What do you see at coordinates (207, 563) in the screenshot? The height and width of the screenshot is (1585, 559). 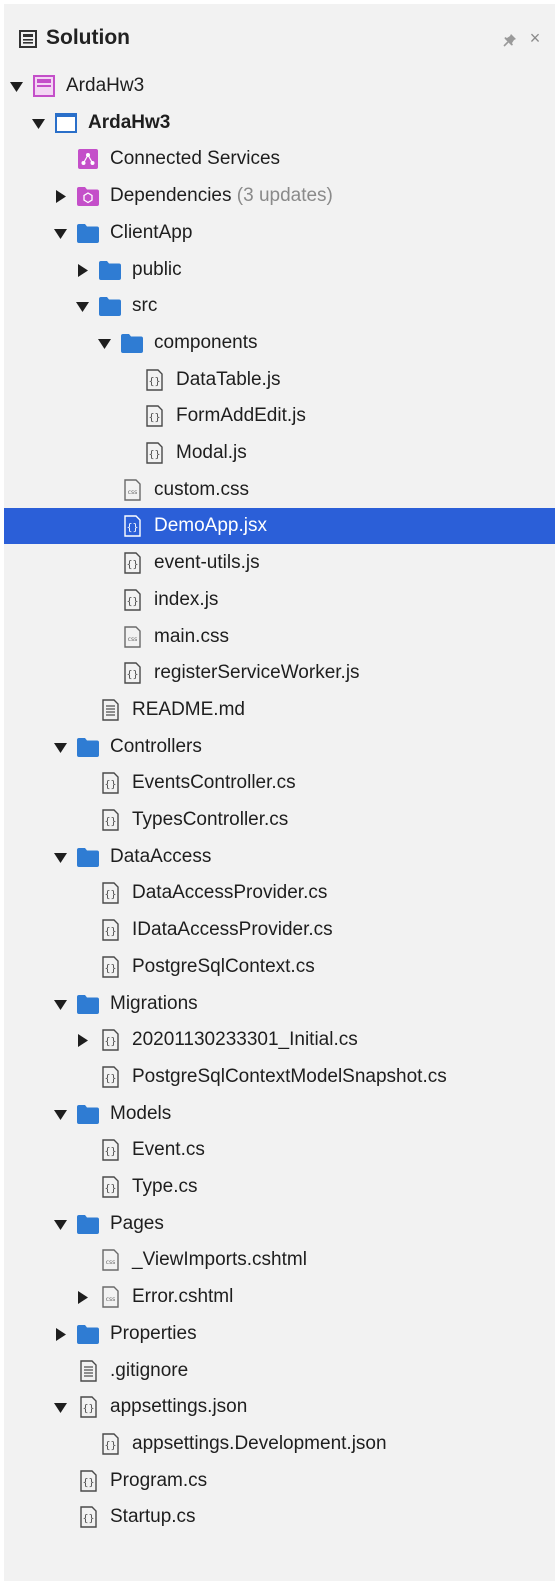 I see `tree-item-text: event-utils.js` at bounding box center [207, 563].